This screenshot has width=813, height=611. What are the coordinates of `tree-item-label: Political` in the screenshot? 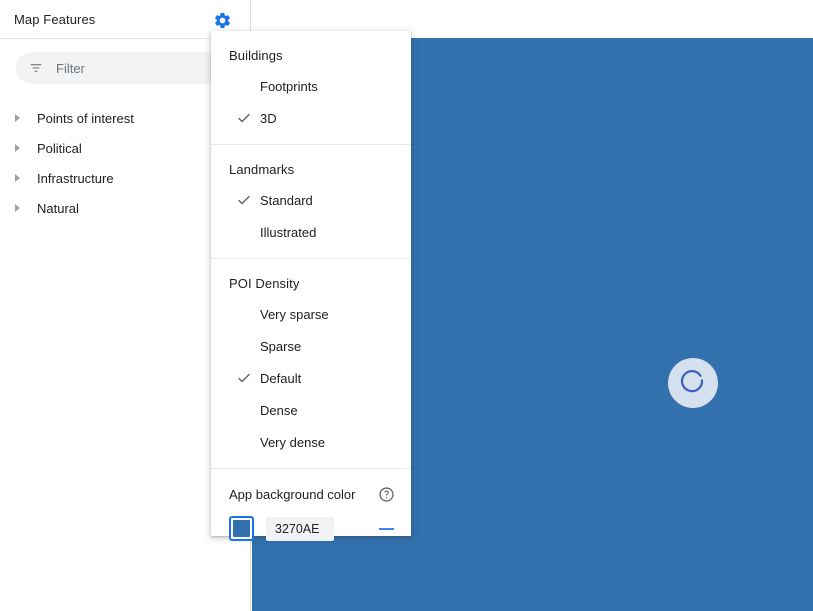 It's located at (59, 148).